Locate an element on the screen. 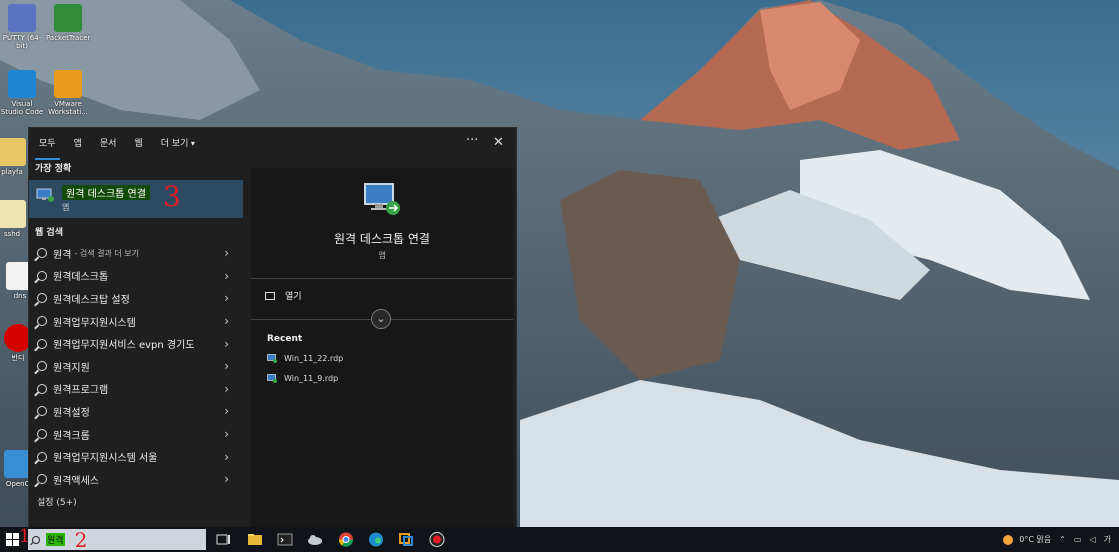  result-label: 원격프로그램 is located at coordinates (81, 391).